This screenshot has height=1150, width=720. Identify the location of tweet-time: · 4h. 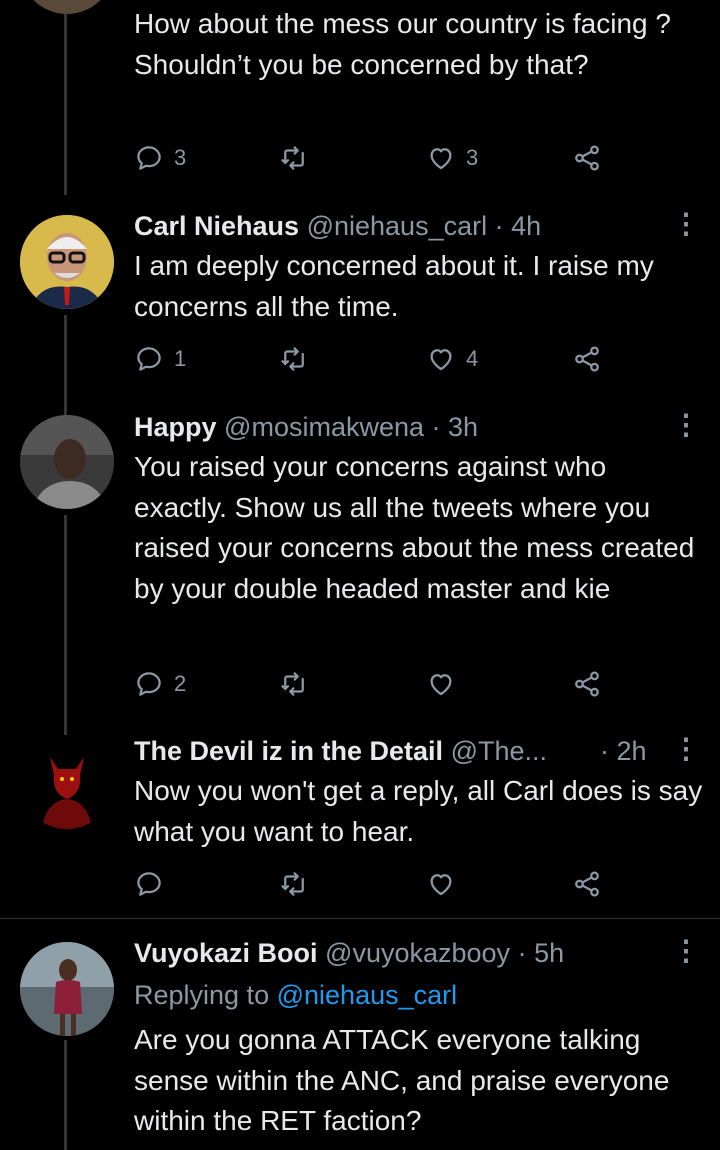
(518, 226).